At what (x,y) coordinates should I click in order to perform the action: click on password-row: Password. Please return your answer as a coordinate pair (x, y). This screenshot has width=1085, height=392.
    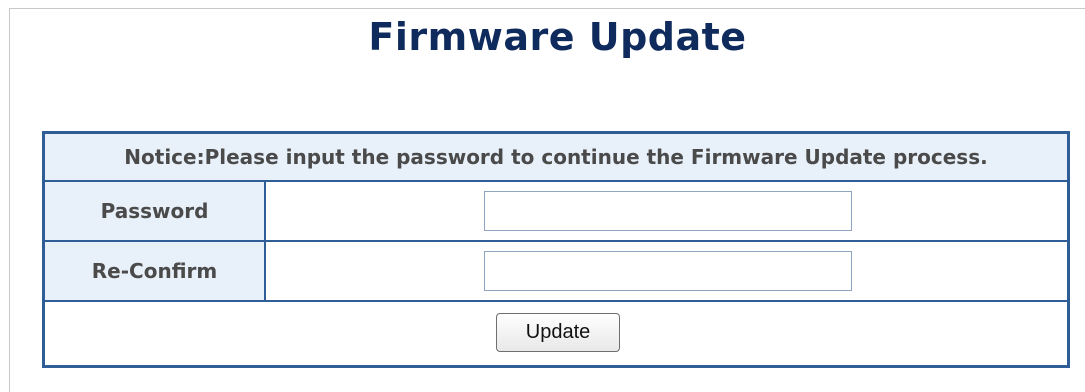
    Looking at the image, I should click on (556, 212).